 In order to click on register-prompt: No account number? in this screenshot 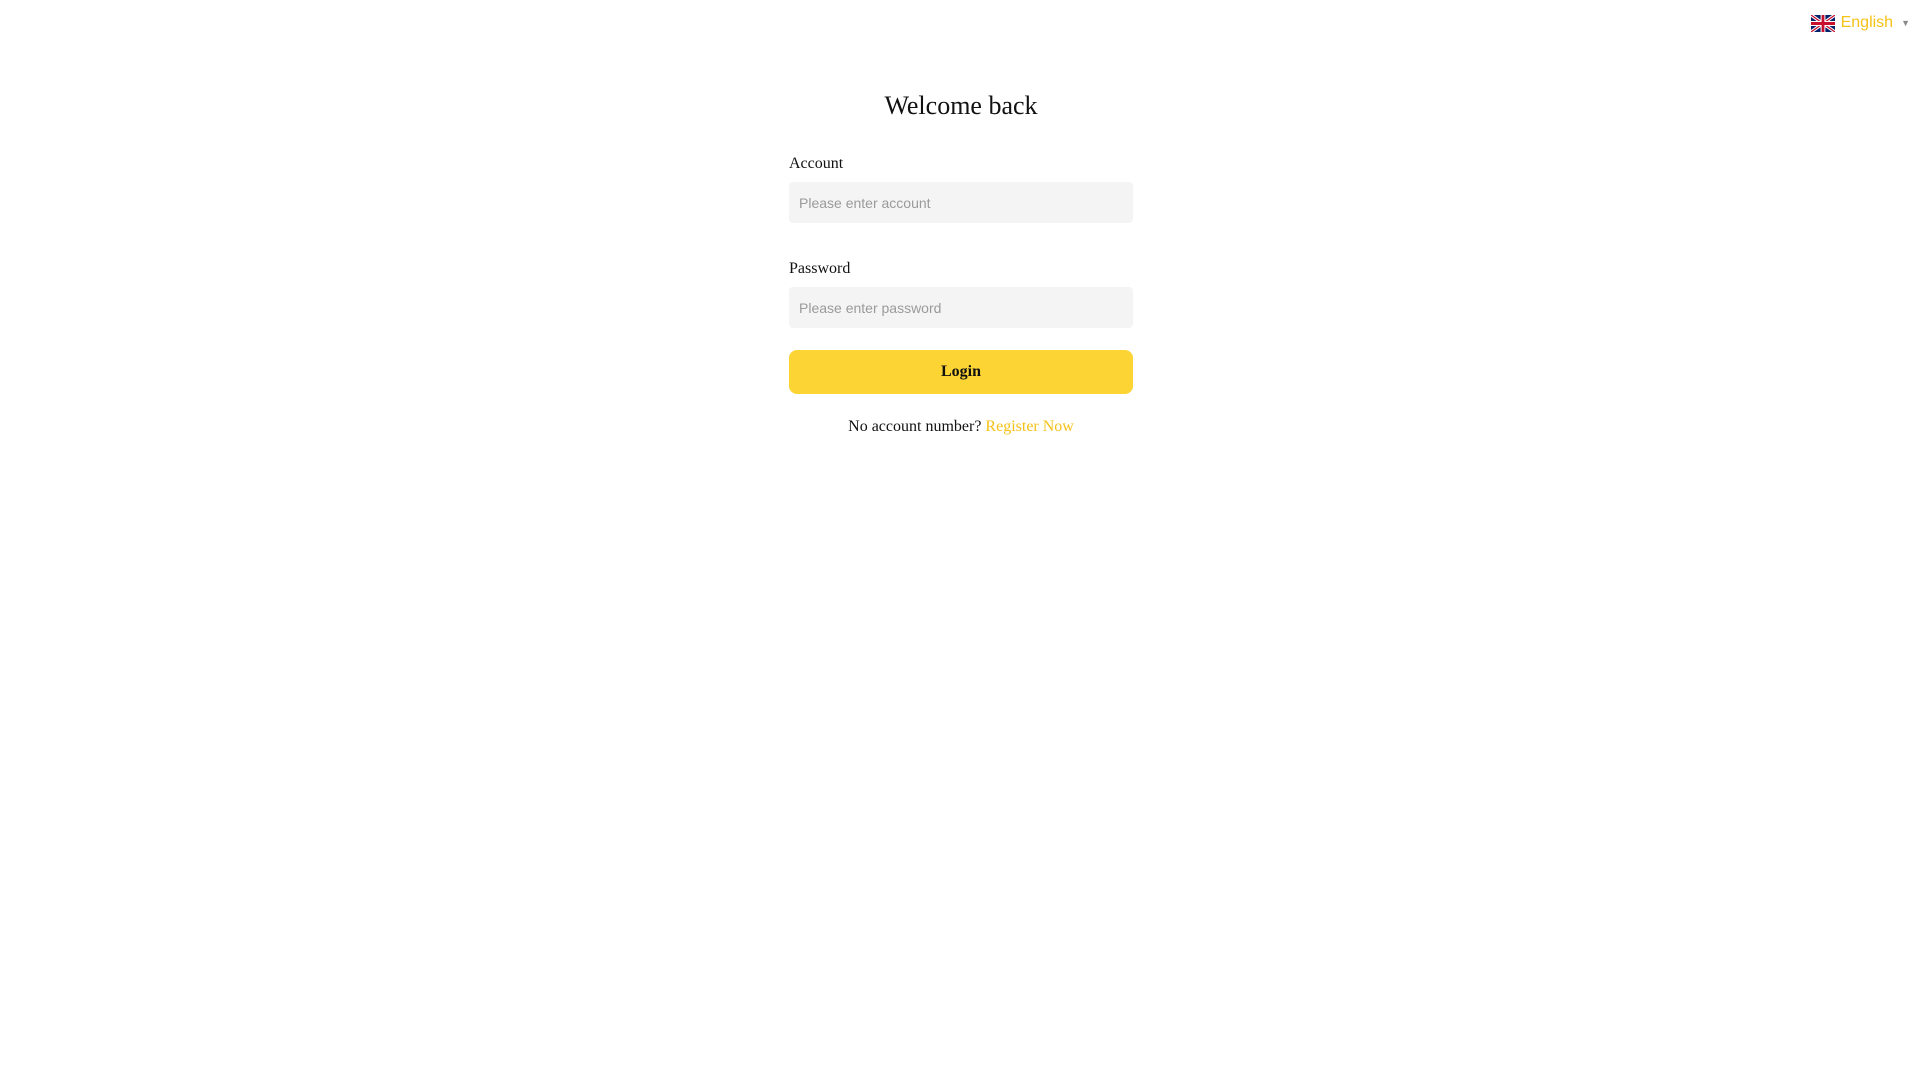, I will do `click(915, 426)`.